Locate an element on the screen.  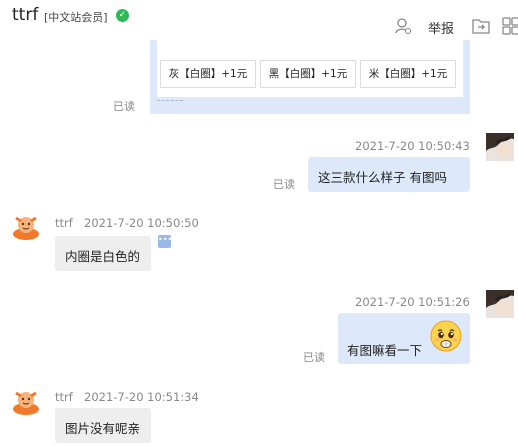
member-badge: [中文站会员] is located at coordinates (76, 17).